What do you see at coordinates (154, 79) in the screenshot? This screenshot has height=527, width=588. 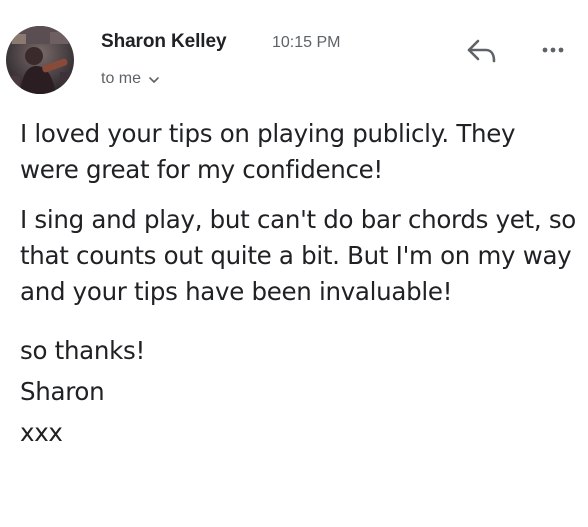 I see `chevron-down-icon` at bounding box center [154, 79].